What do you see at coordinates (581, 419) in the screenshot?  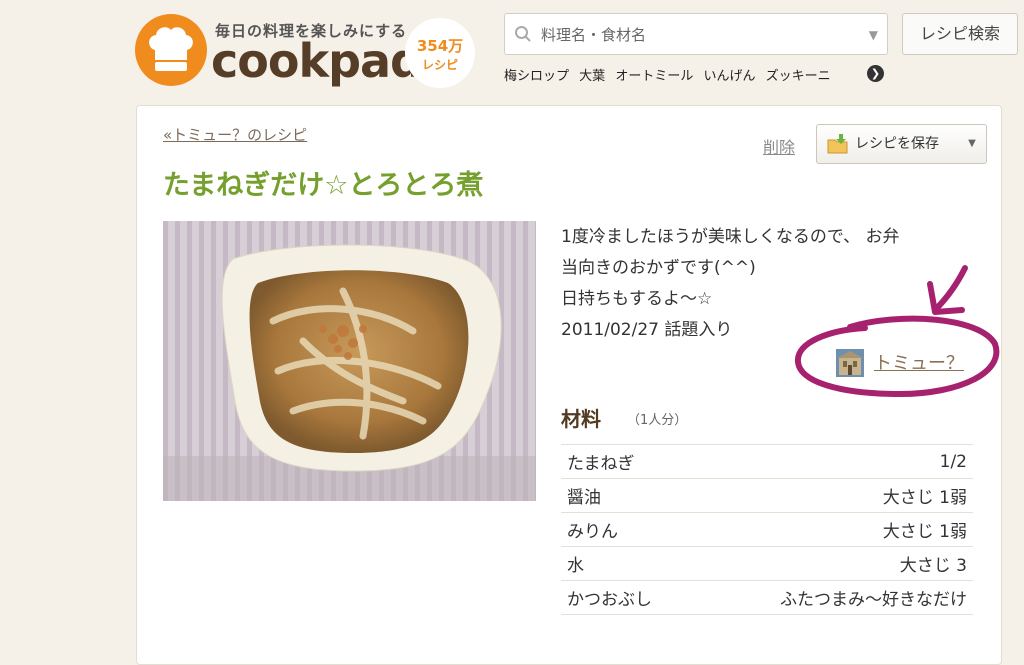 I see `ingredients-heading: 材料` at bounding box center [581, 419].